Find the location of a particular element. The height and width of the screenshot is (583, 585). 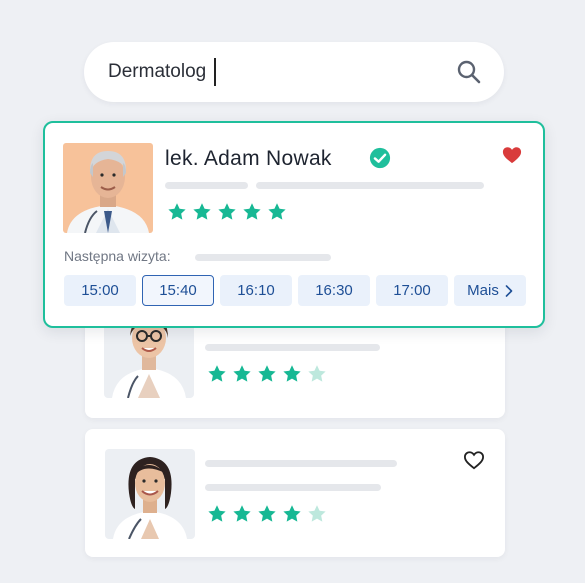

more-slots-label: Mais is located at coordinates (483, 290).